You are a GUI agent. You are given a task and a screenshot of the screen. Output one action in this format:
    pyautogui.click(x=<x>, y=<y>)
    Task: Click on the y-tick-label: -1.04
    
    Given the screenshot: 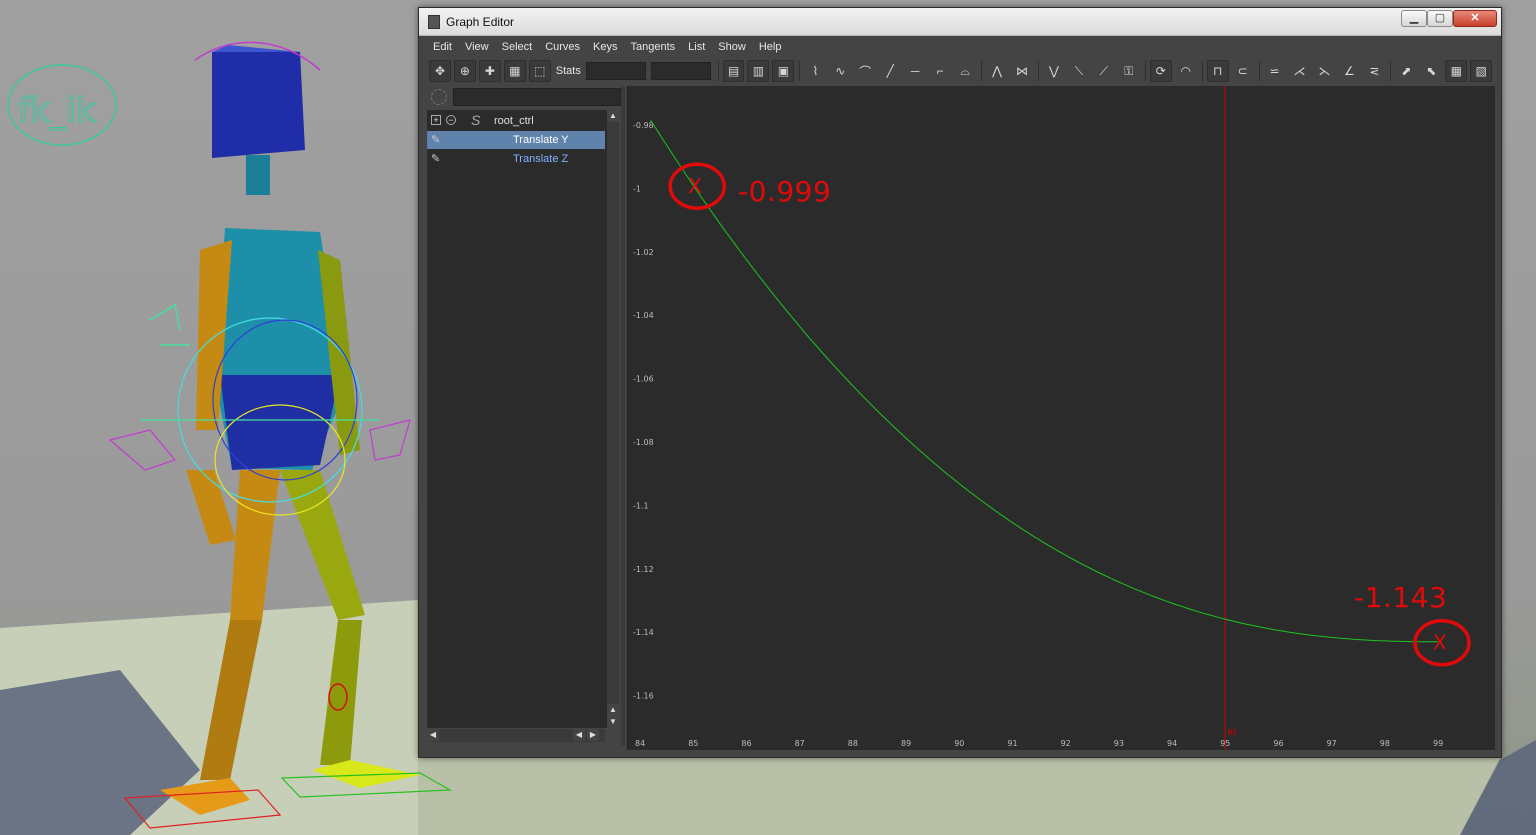 What is the action you would take?
    pyautogui.click(x=643, y=315)
    